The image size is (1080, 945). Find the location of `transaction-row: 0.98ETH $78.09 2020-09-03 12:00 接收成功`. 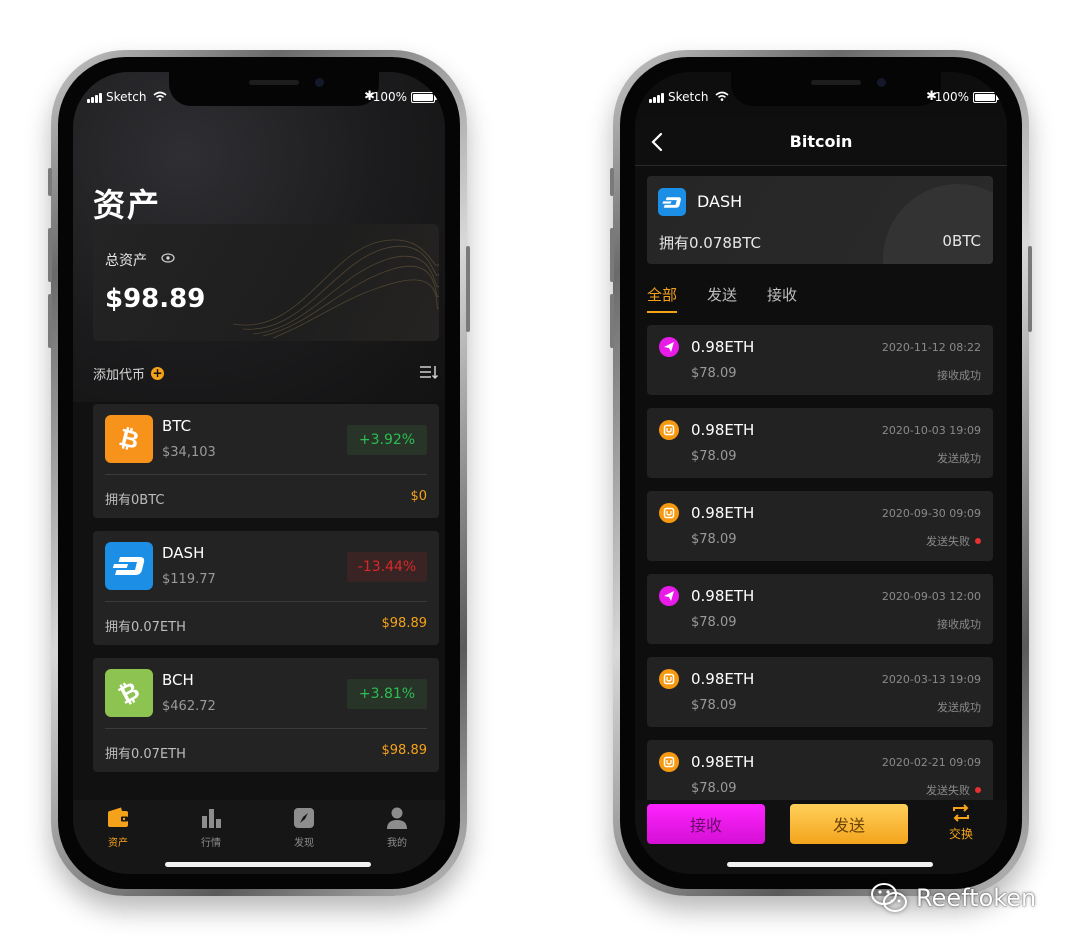

transaction-row: 0.98ETH $78.09 2020-09-03 12:00 接收成功 is located at coordinates (820, 609).